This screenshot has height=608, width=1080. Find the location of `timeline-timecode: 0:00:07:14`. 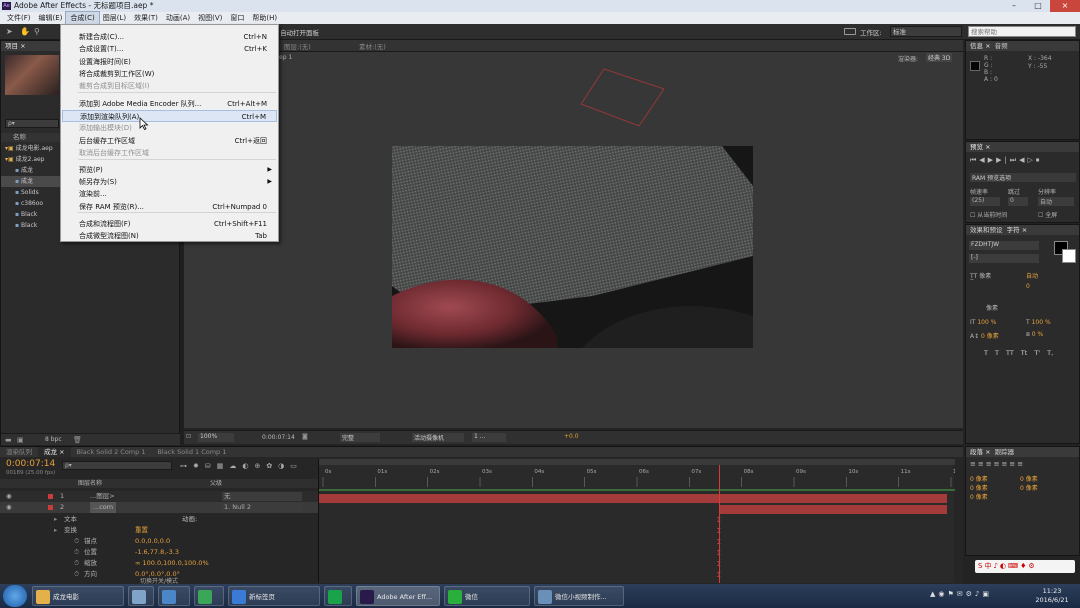

timeline-timecode: 0:00:07:14 is located at coordinates (30, 464).